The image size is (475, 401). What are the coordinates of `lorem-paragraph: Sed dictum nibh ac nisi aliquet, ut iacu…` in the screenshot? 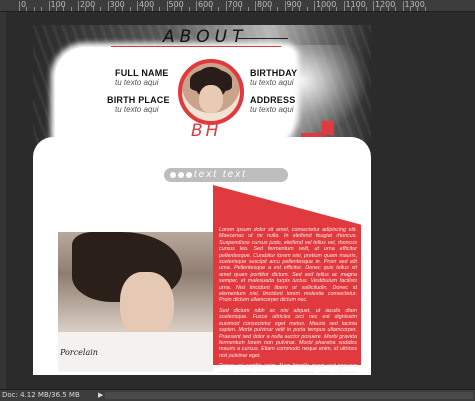 It's located at (288, 333).